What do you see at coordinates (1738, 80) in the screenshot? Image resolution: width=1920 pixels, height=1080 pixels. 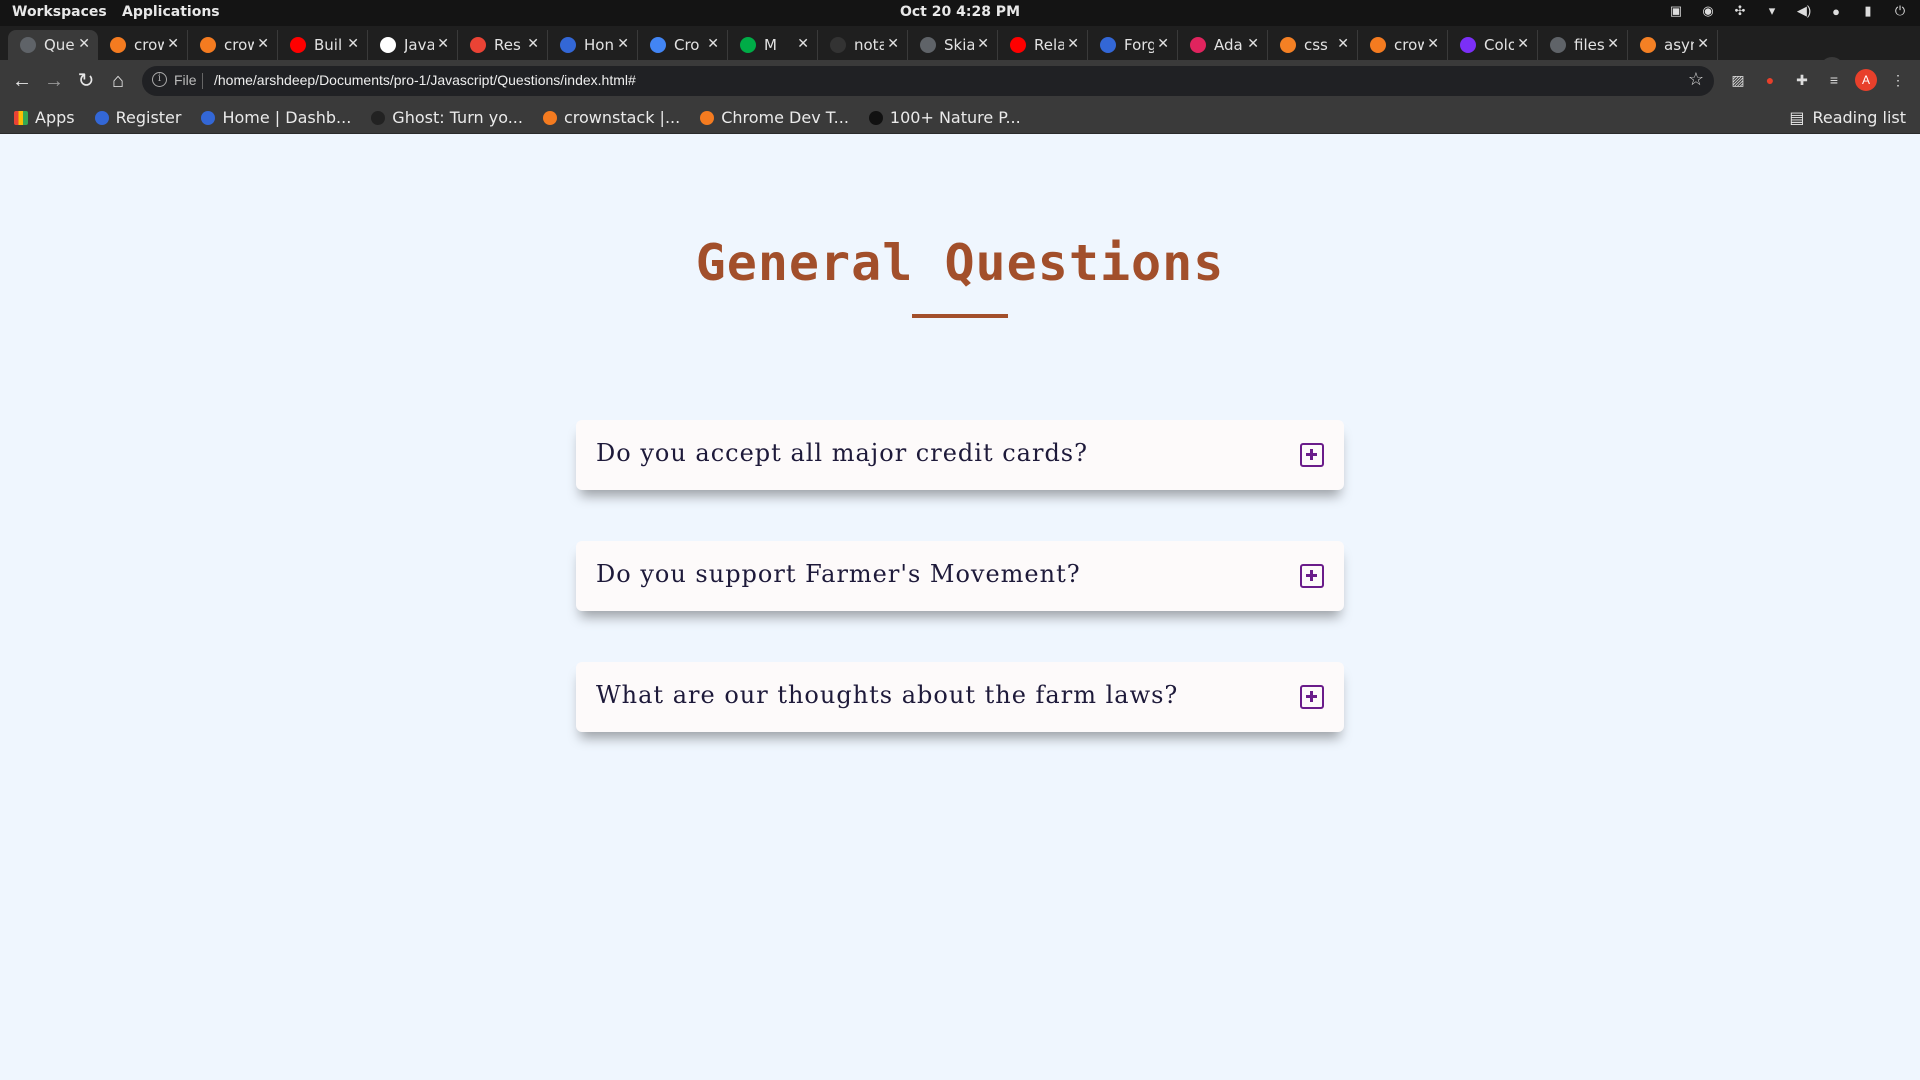 I see `extension-icon: ▨` at bounding box center [1738, 80].